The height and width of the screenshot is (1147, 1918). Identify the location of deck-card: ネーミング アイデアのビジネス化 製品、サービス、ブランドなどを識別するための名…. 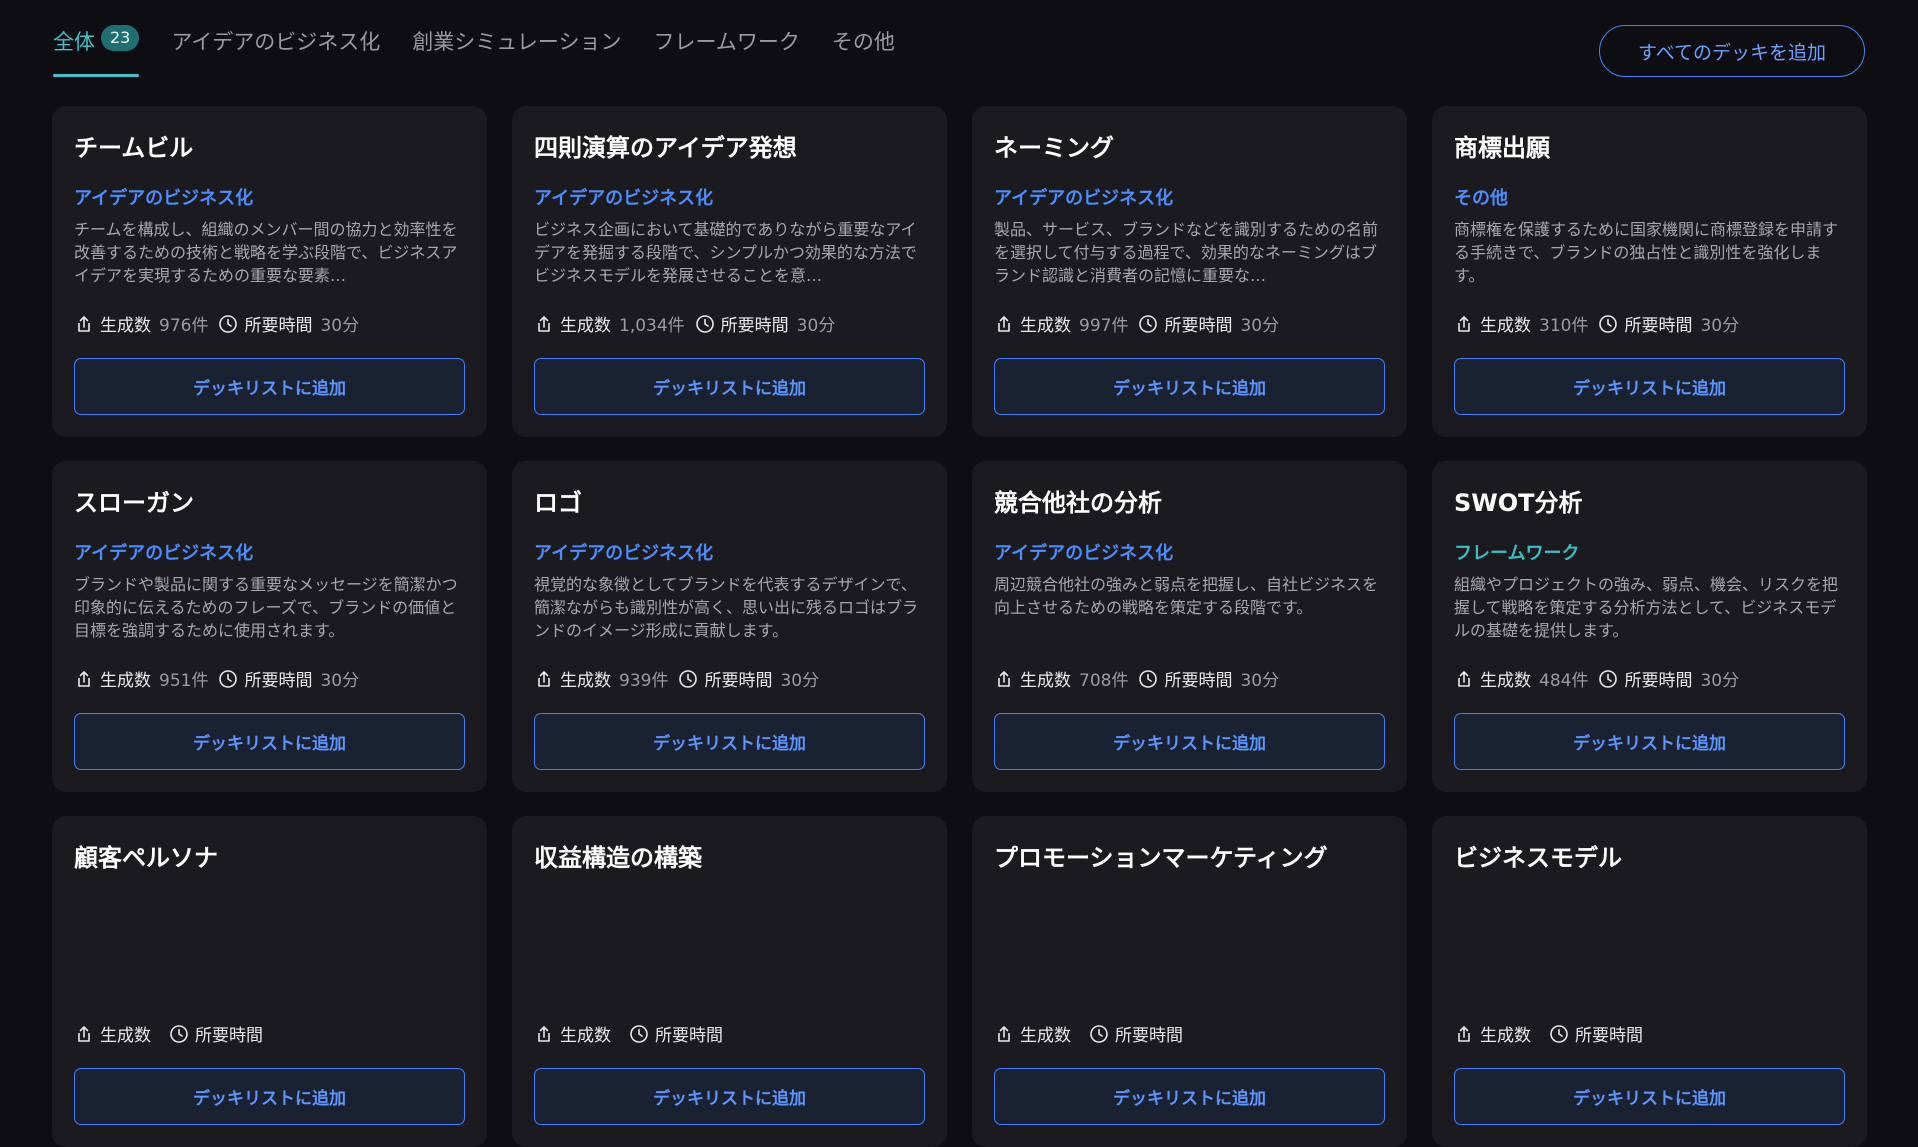
(1189, 271).